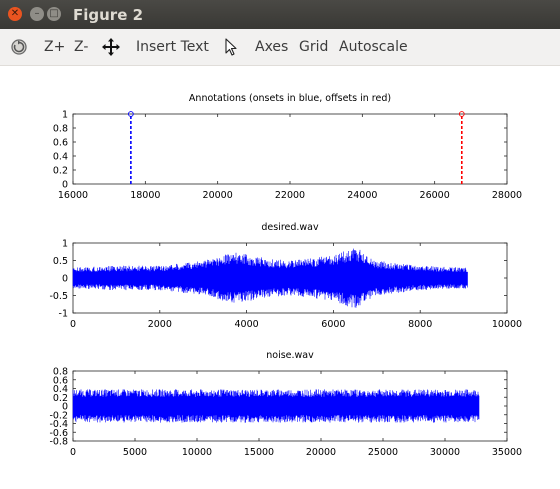 Image resolution: width=560 pixels, height=489 pixels. I want to click on x-tick-label: 2000, so click(160, 324).